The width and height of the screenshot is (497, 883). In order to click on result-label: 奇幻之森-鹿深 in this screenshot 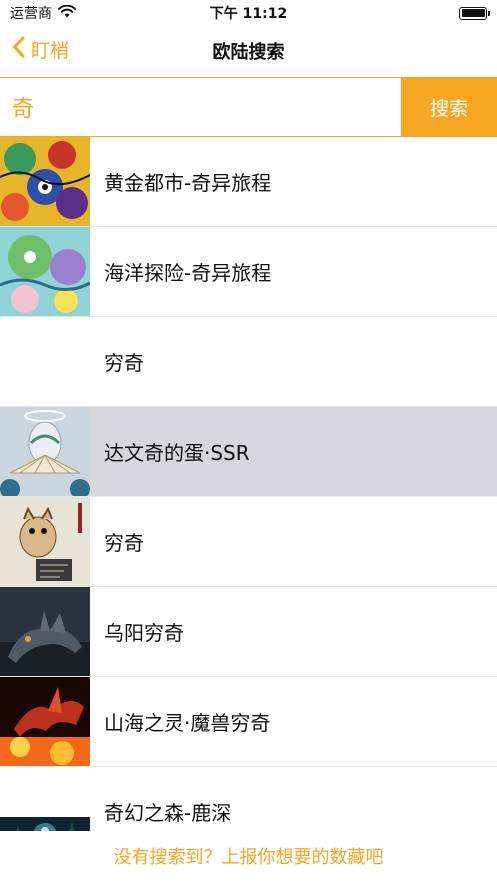, I will do `click(168, 813)`.